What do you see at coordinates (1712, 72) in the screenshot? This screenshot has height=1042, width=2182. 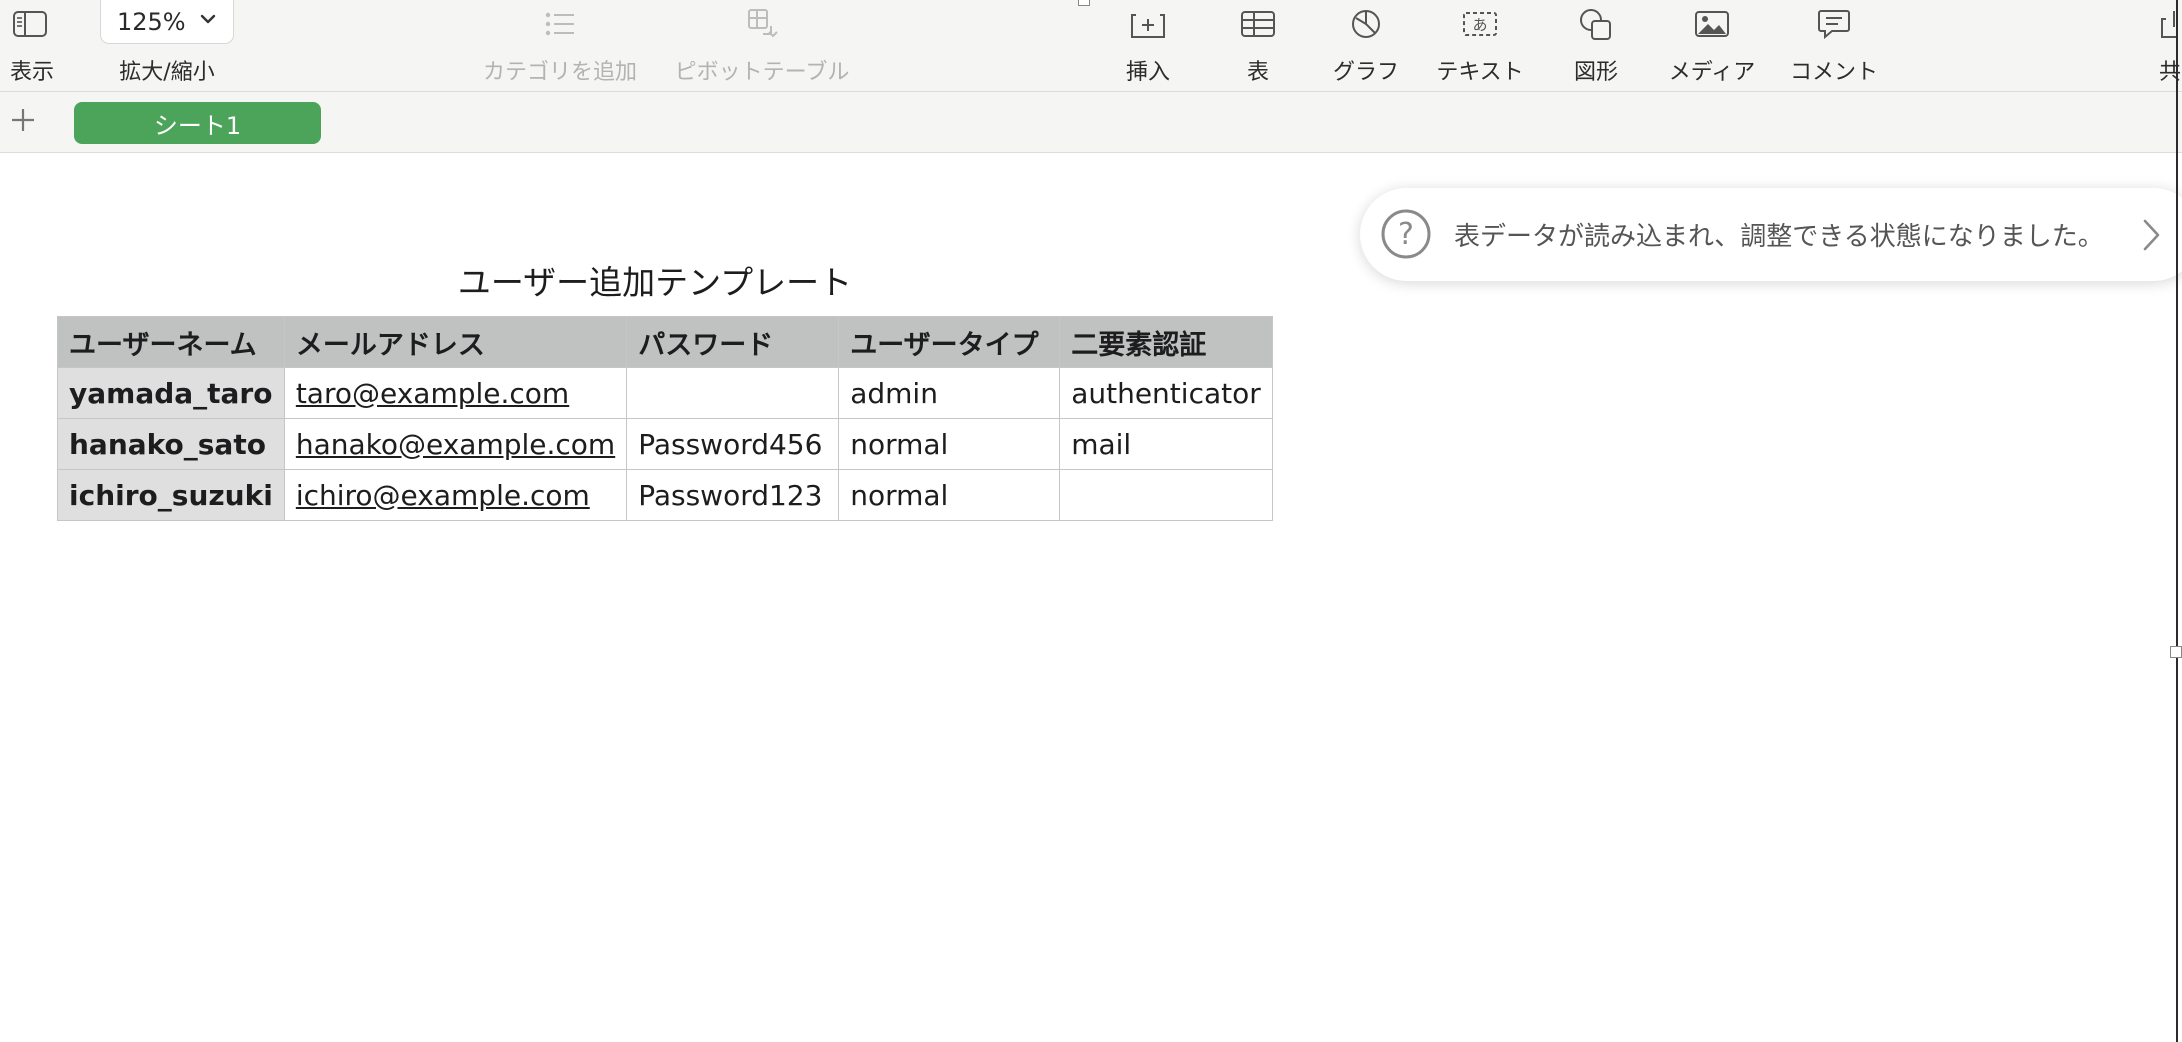 I see `media-label: メディア` at bounding box center [1712, 72].